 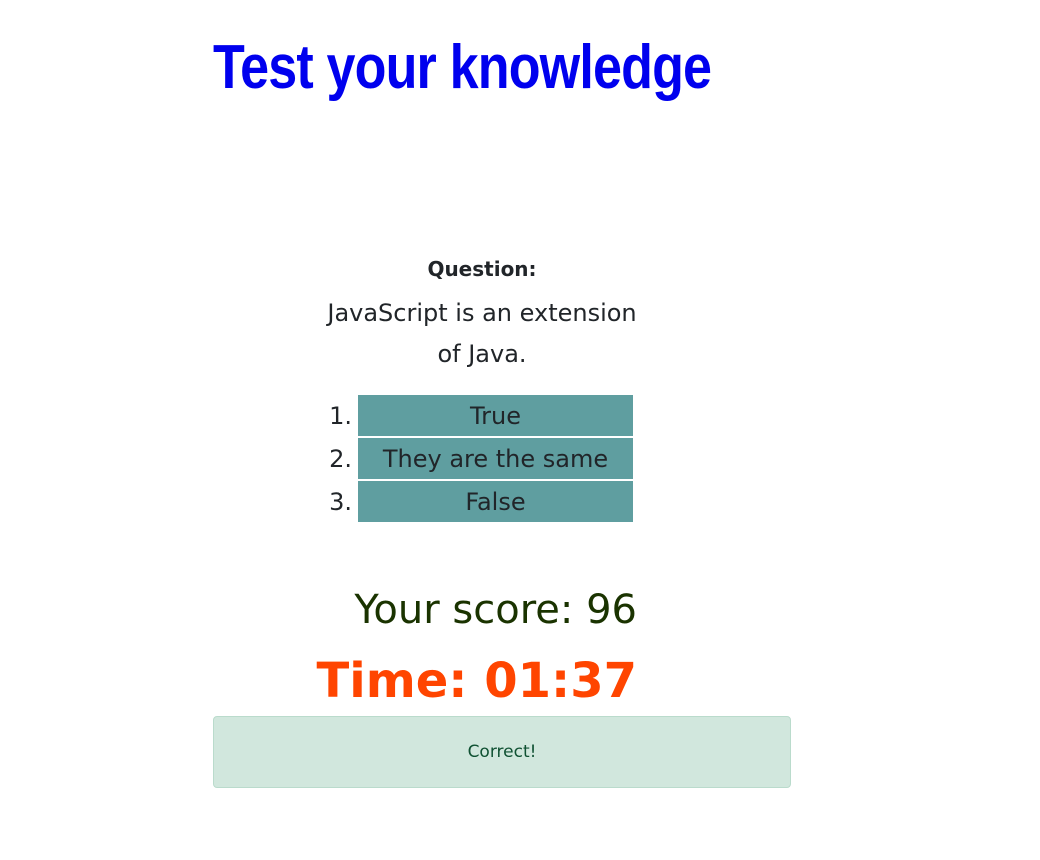 I want to click on feedback-alert: Correct!, so click(x=502, y=752).